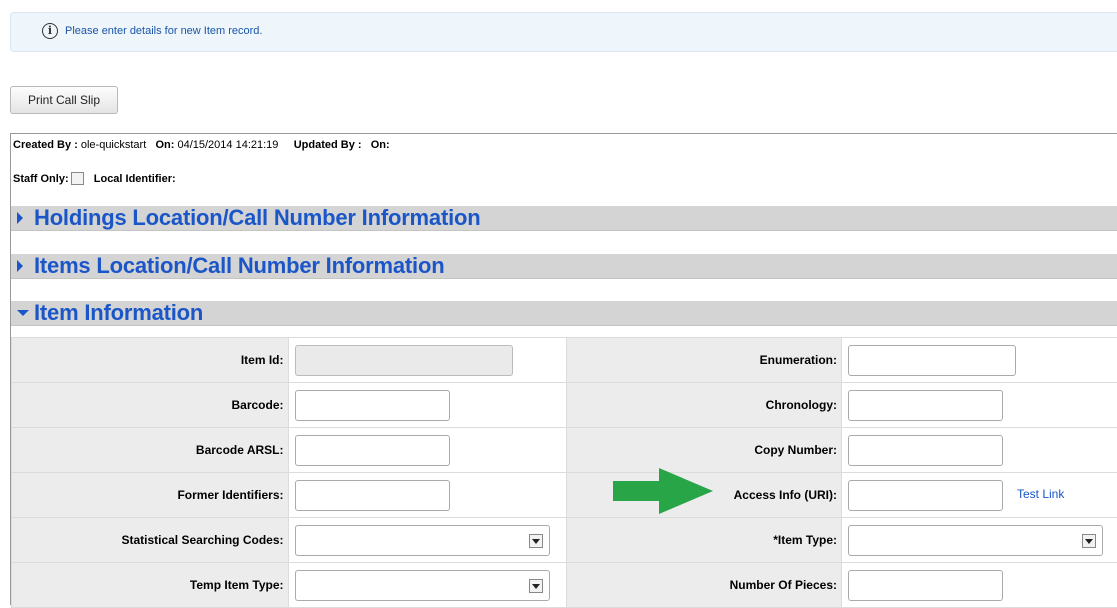  I want to click on form-row: Statistical Searching Codes: *Item Type:, so click(564, 540).